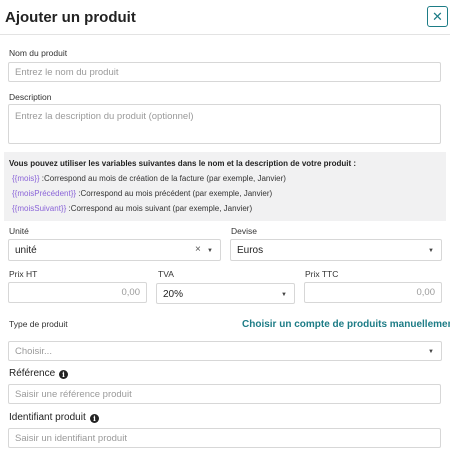  I want to click on currency-label: Devise, so click(244, 231).